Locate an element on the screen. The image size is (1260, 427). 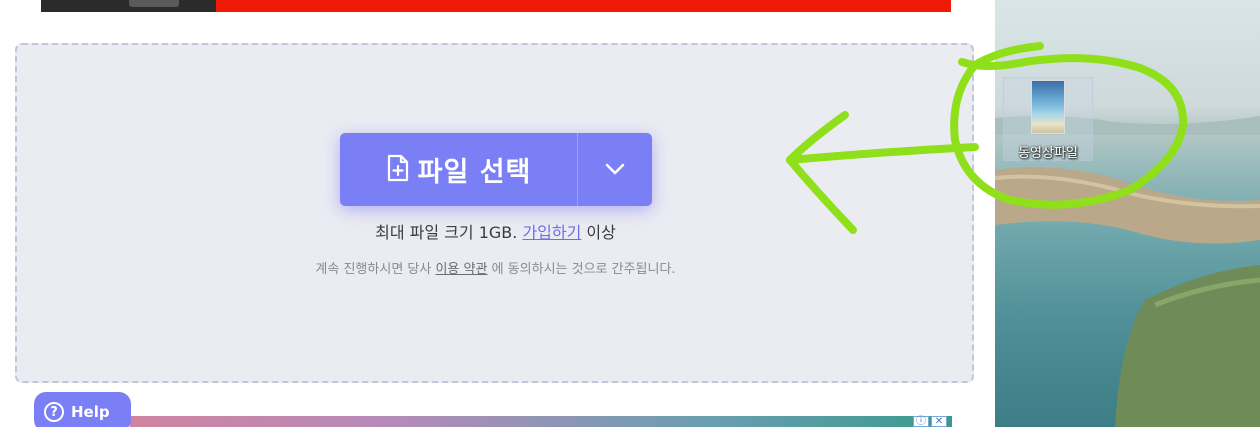
desktop-file-label: 동영상파일 is located at coordinates (1048, 153).